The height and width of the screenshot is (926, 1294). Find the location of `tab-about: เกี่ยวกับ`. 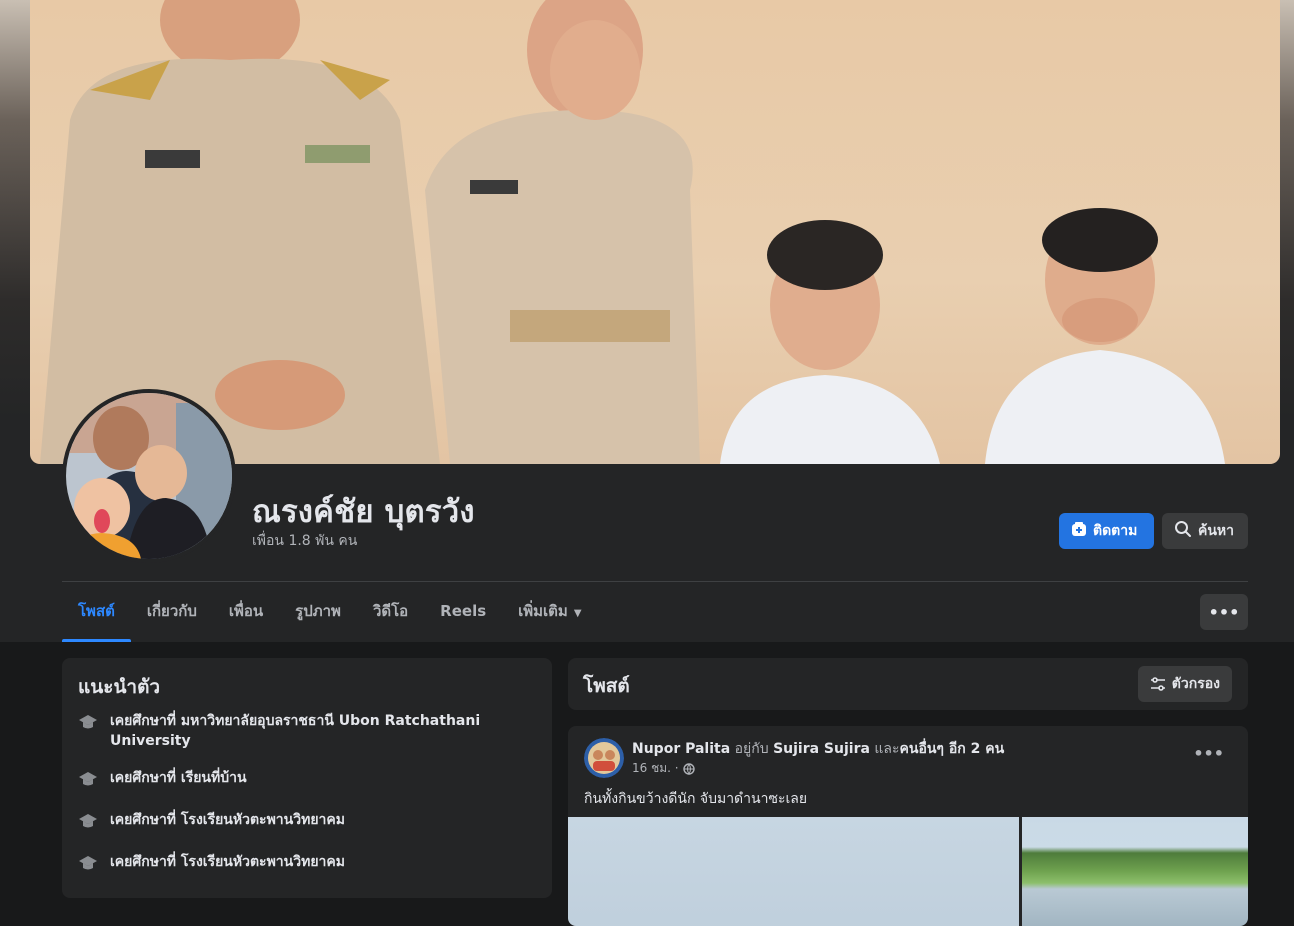

tab-about: เกี่ยวกับ is located at coordinates (172, 616).